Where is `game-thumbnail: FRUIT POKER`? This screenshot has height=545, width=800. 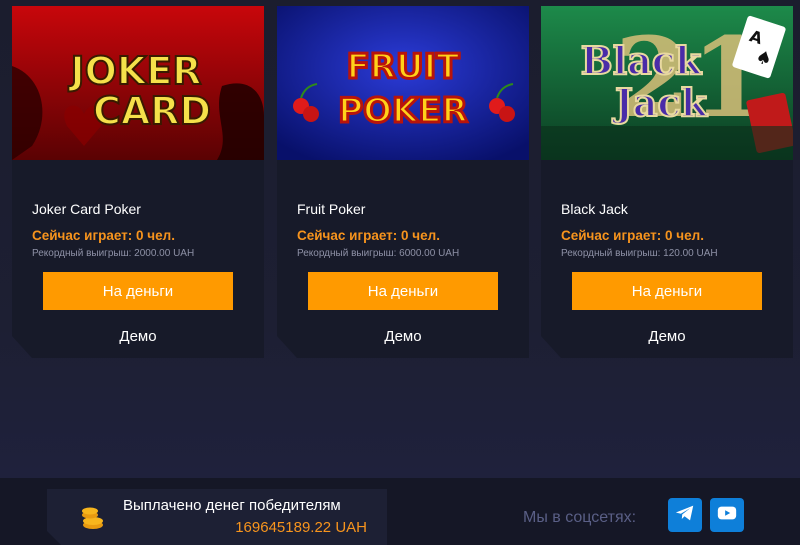 game-thumbnail: FRUIT POKER is located at coordinates (403, 83).